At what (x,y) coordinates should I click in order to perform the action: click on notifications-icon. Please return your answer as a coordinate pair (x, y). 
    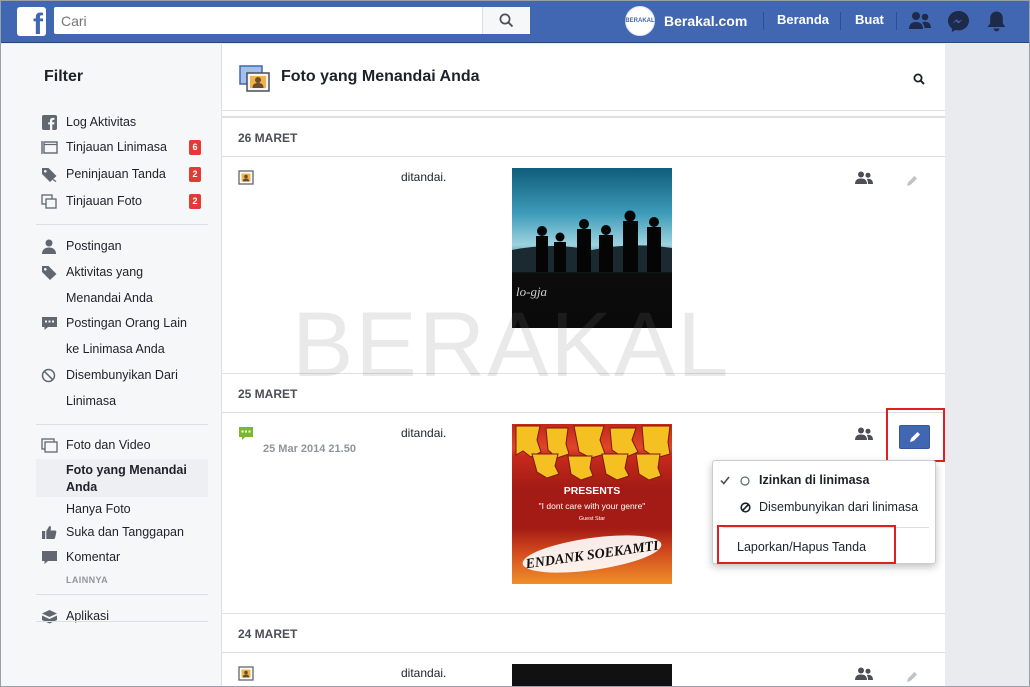
    Looking at the image, I should click on (996, 21).